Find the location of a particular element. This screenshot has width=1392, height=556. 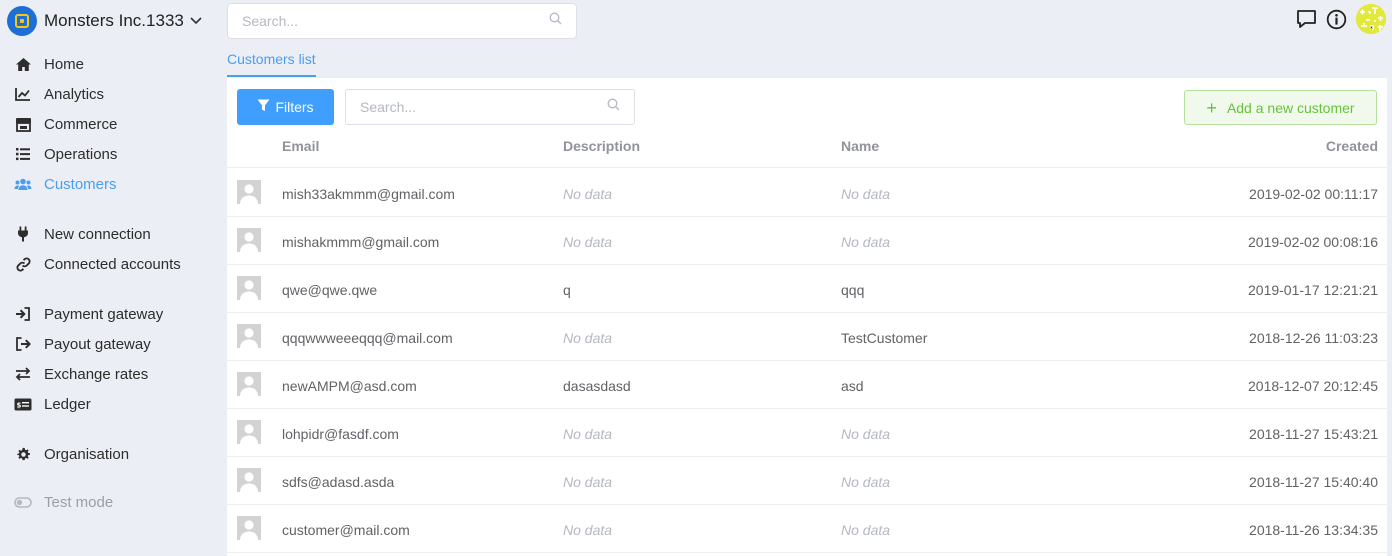

top-icons is located at coordinates (1336, 19).